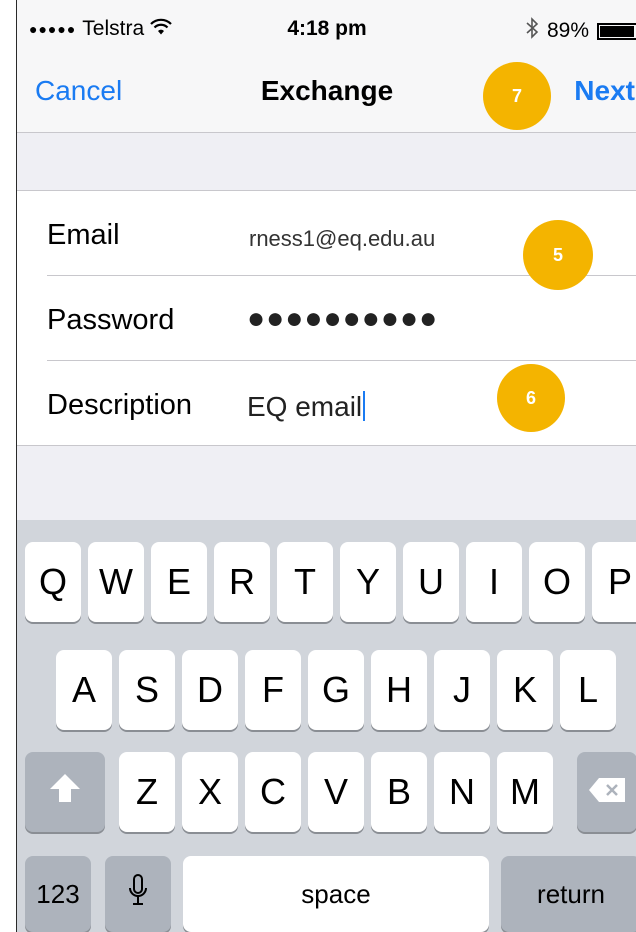  Describe the element at coordinates (364, 406) in the screenshot. I see `text-cursor` at that location.